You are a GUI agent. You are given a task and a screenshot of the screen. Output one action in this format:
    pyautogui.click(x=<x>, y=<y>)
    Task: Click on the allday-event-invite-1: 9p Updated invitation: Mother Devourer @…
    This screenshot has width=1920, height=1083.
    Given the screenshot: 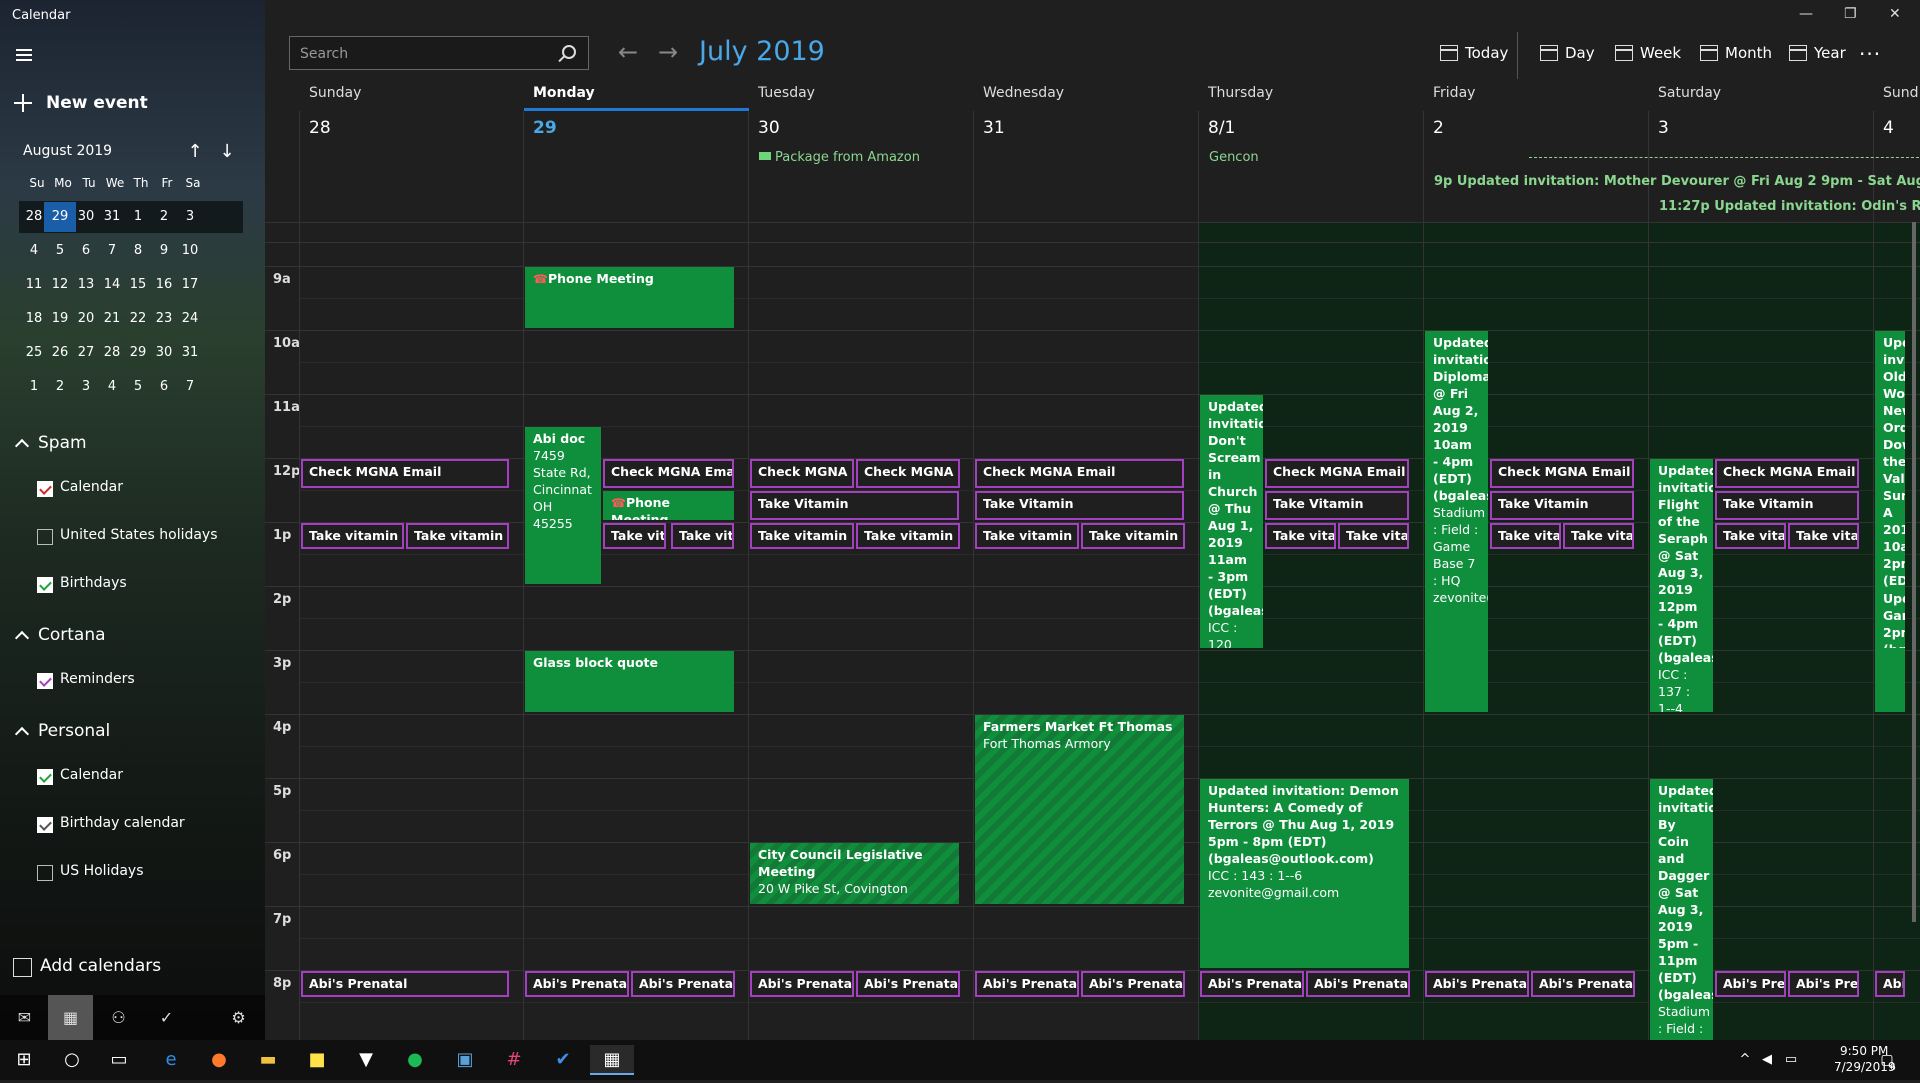 What is the action you would take?
    pyautogui.click(x=1677, y=181)
    